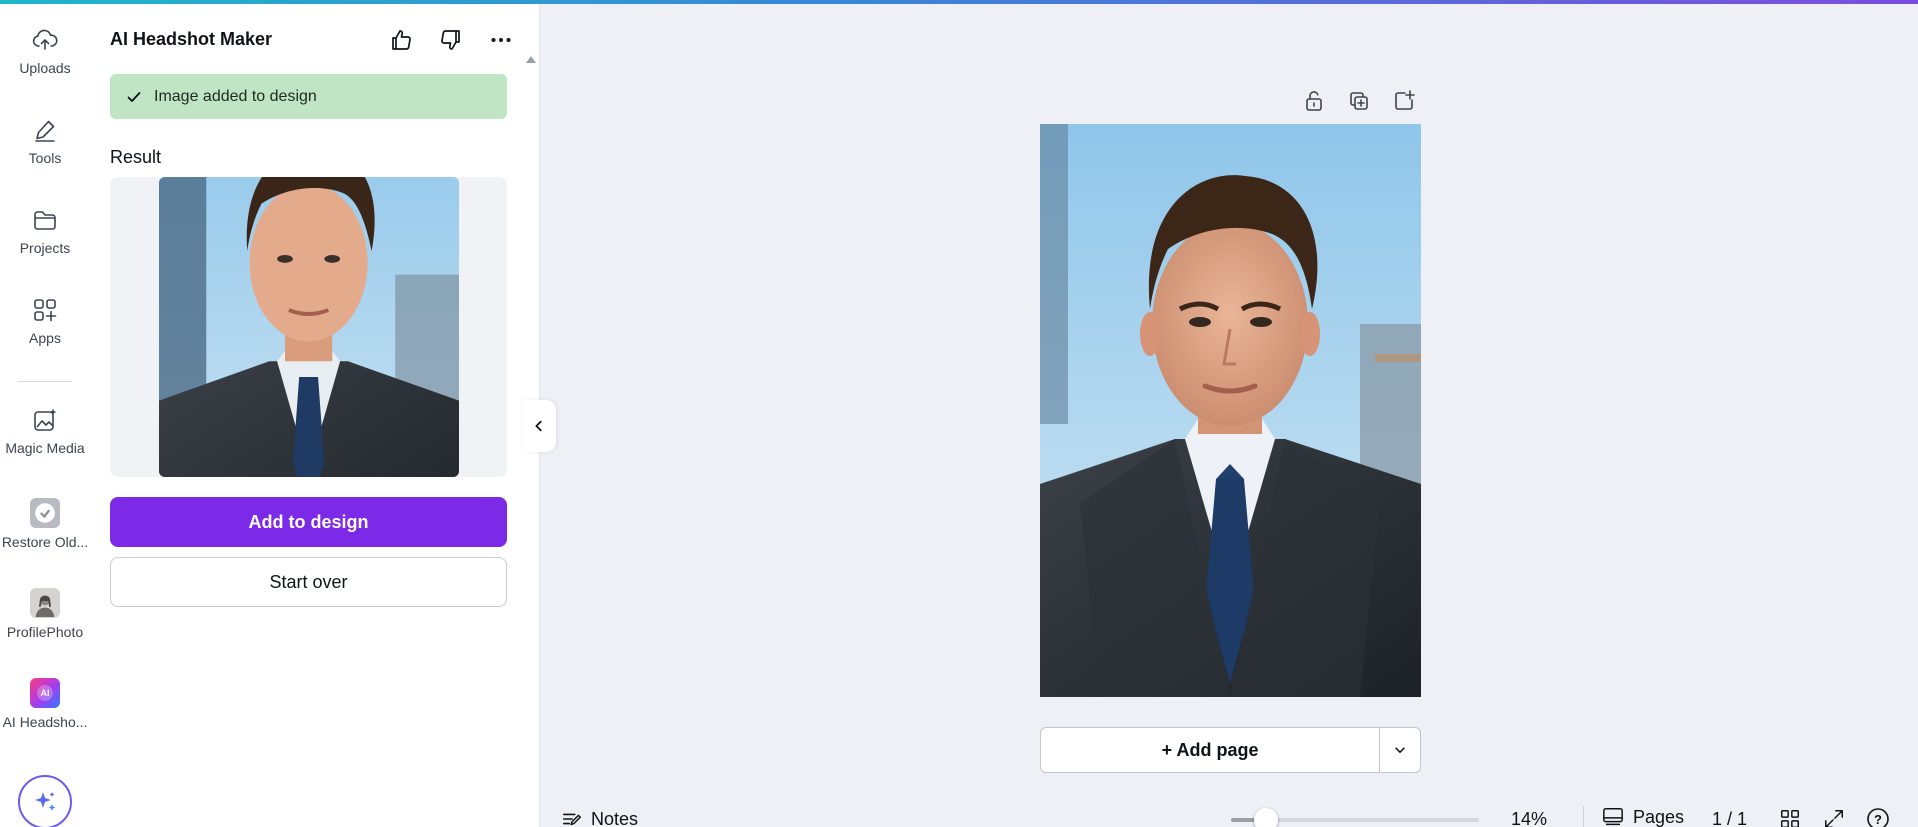  What do you see at coordinates (308, 522) in the screenshot?
I see `add-to-design-button: Add to design` at bounding box center [308, 522].